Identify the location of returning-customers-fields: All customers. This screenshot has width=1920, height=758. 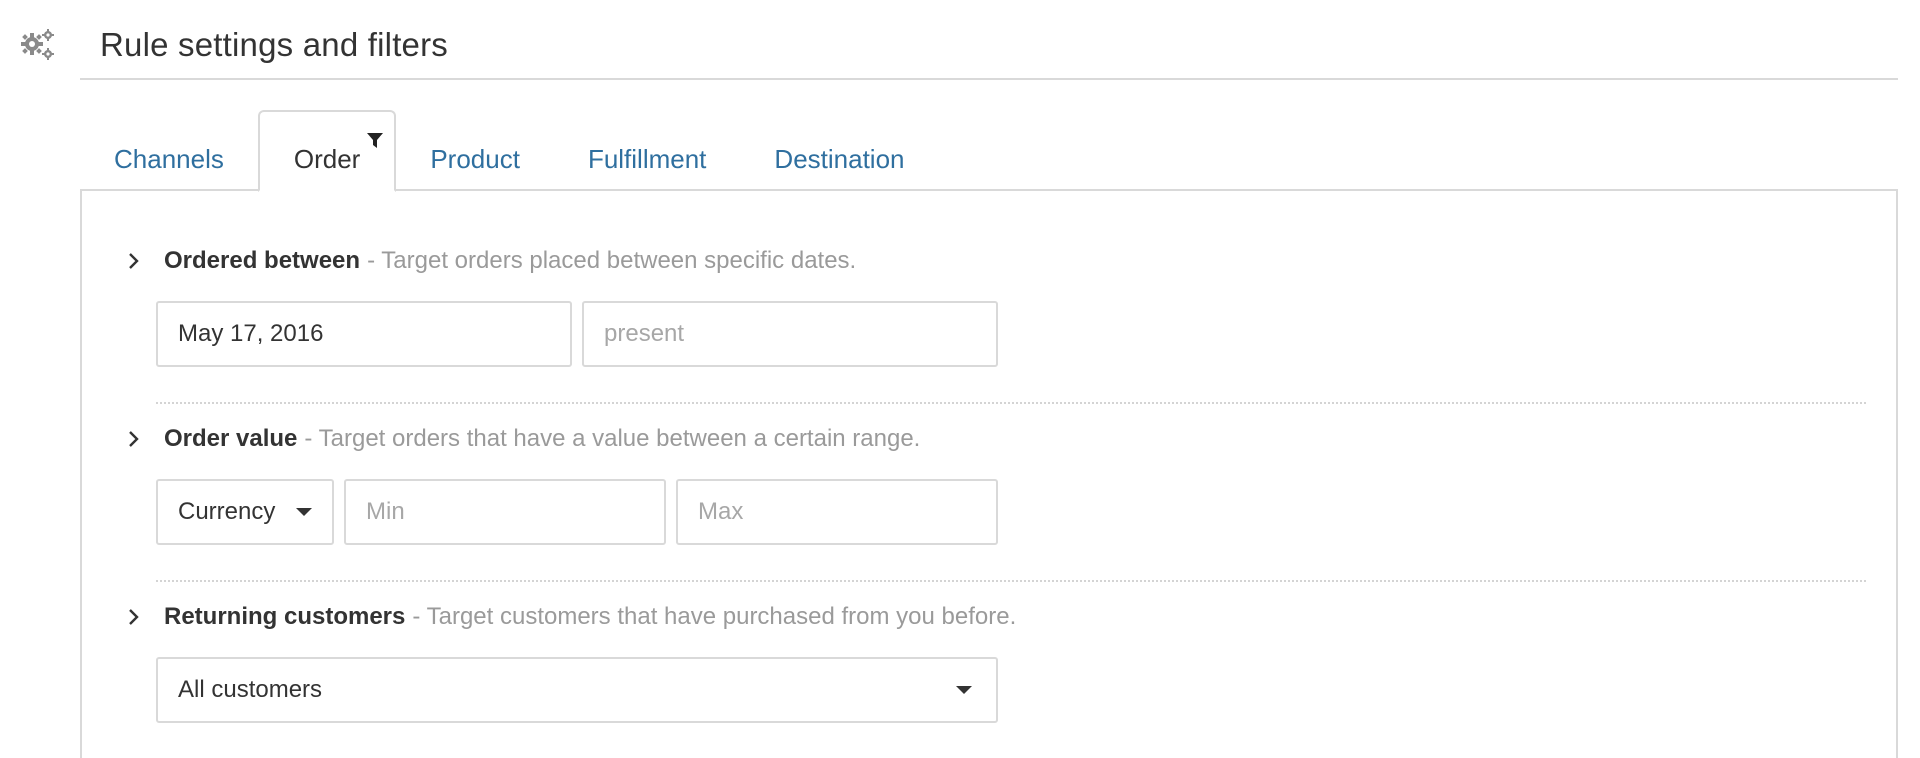
(577, 690).